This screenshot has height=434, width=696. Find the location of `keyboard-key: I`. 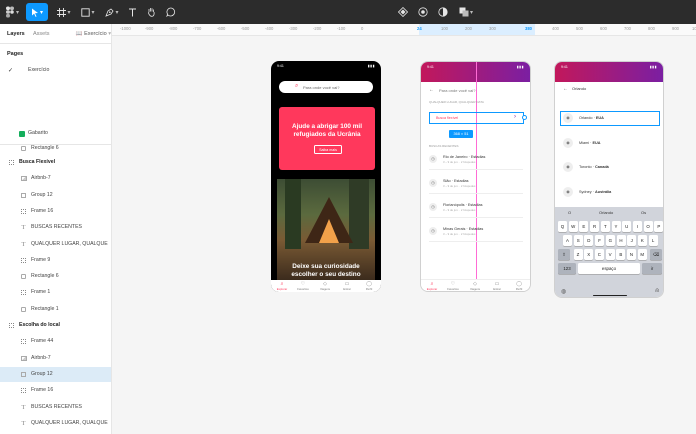

keyboard-key: I is located at coordinates (637, 226).